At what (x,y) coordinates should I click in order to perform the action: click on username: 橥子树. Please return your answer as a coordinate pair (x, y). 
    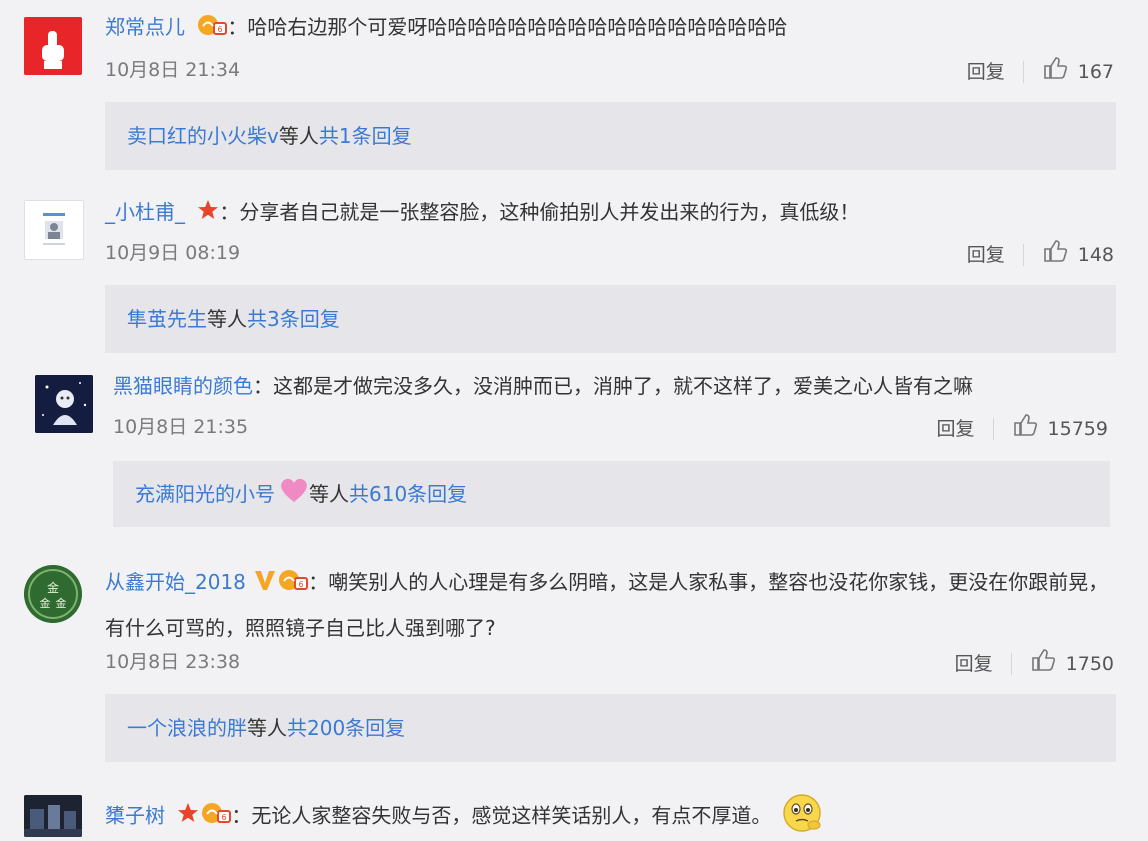
    Looking at the image, I should click on (135, 816).